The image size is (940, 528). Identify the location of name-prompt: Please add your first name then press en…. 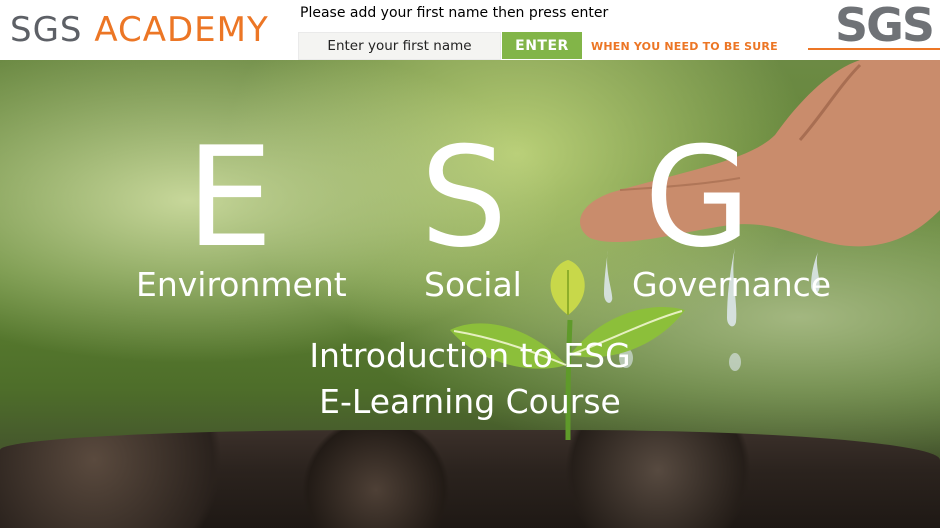
(454, 13).